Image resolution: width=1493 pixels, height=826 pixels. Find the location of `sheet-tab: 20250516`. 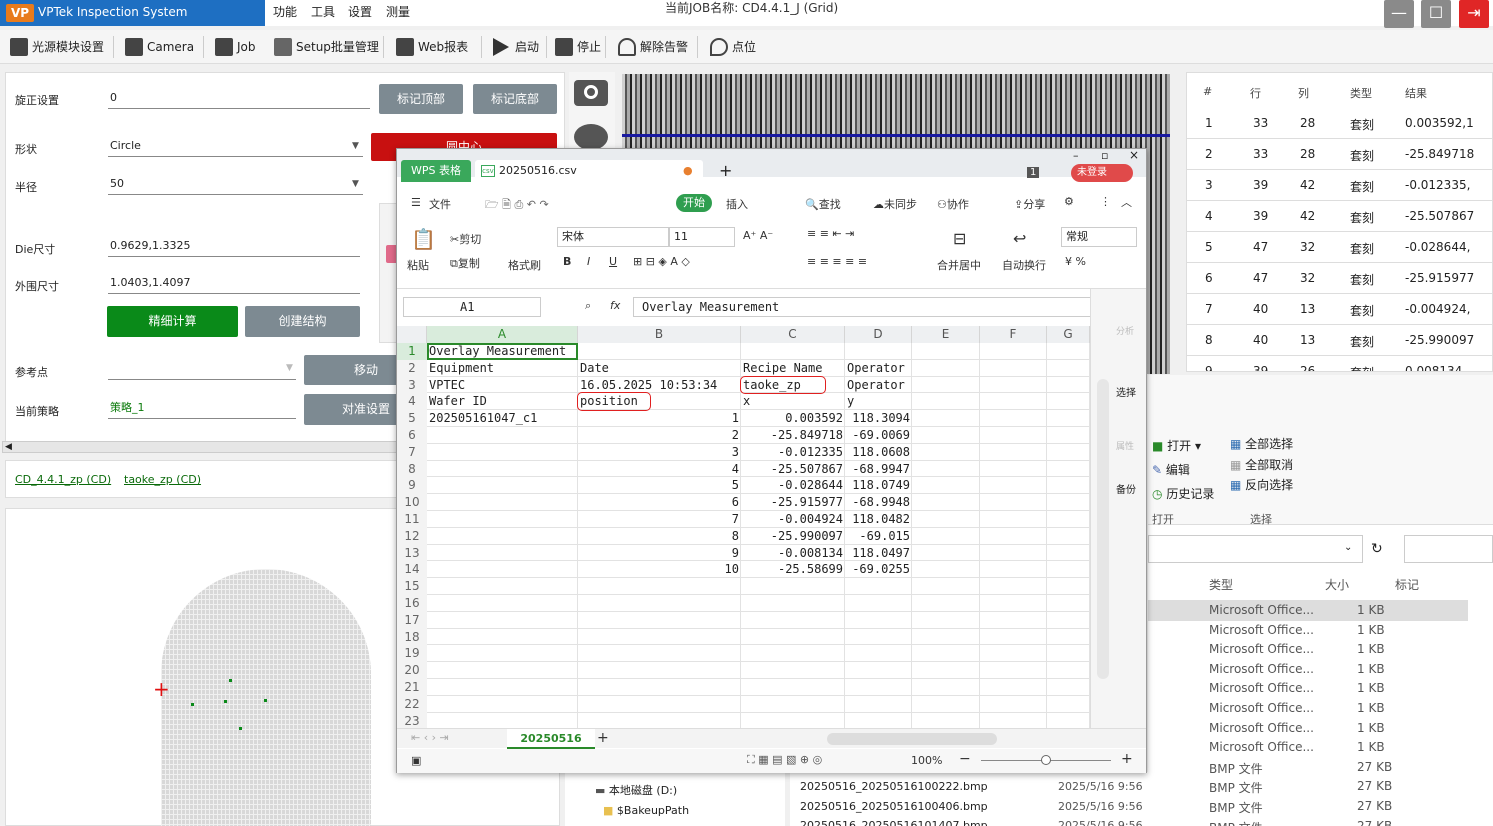

sheet-tab: 20250516 is located at coordinates (551, 739).